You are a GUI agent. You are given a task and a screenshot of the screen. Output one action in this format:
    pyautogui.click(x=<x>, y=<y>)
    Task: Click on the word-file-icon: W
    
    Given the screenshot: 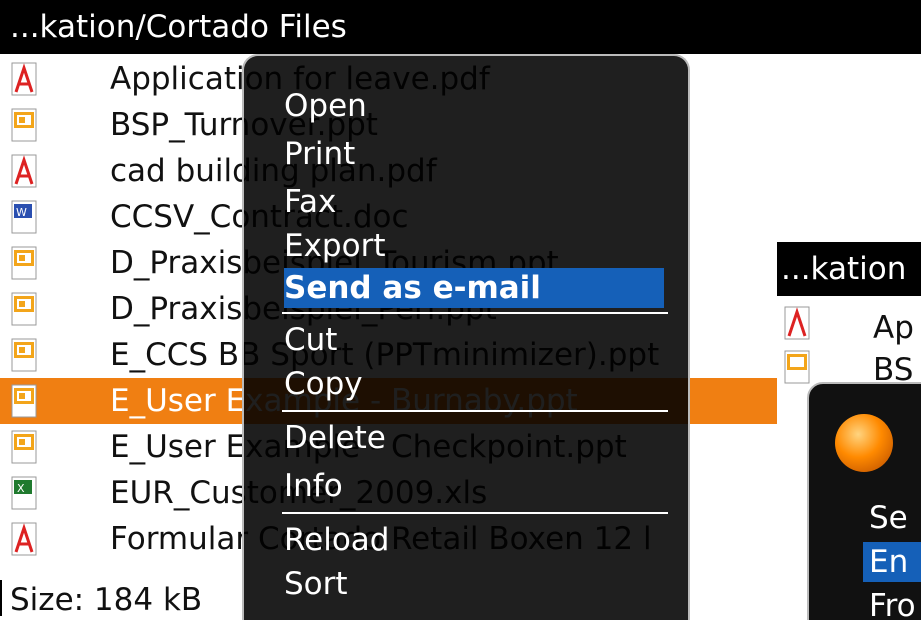 What is the action you would take?
    pyautogui.click(x=24, y=217)
    